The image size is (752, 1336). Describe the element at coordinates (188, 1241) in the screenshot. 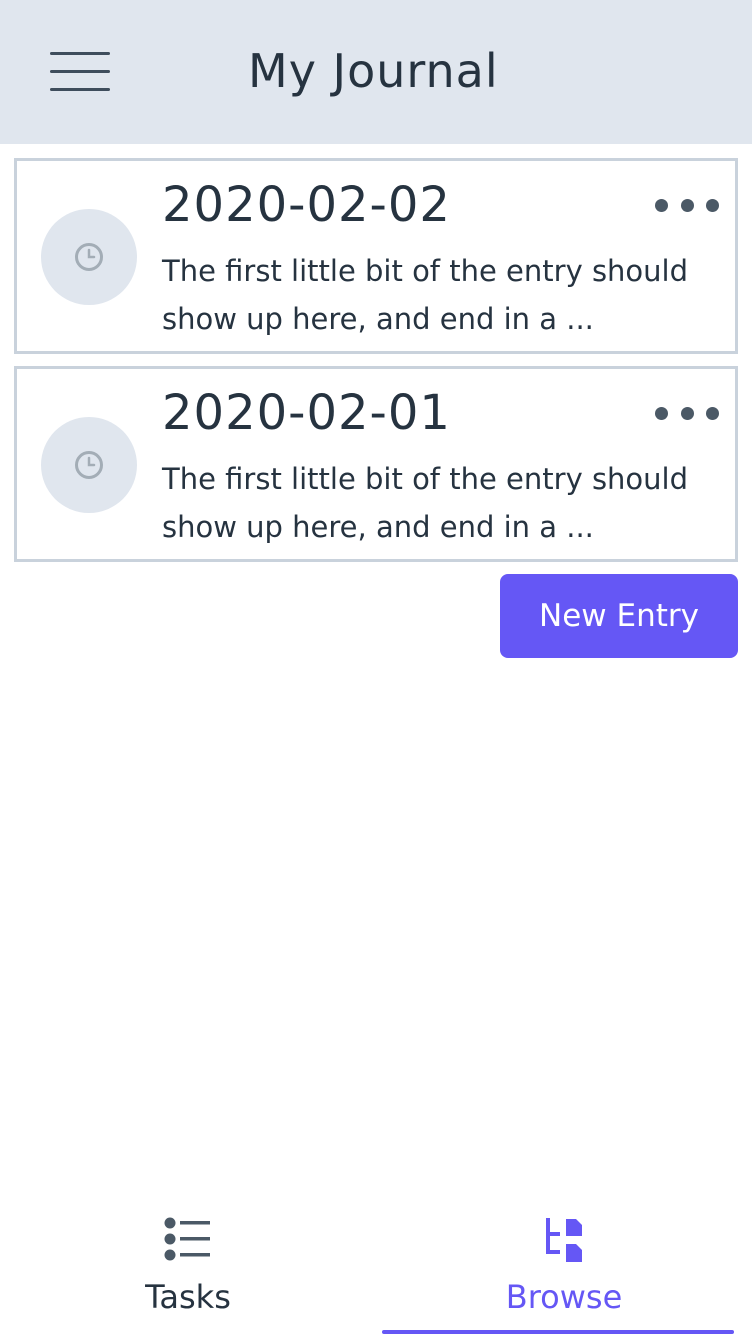

I see `list-icon` at that location.